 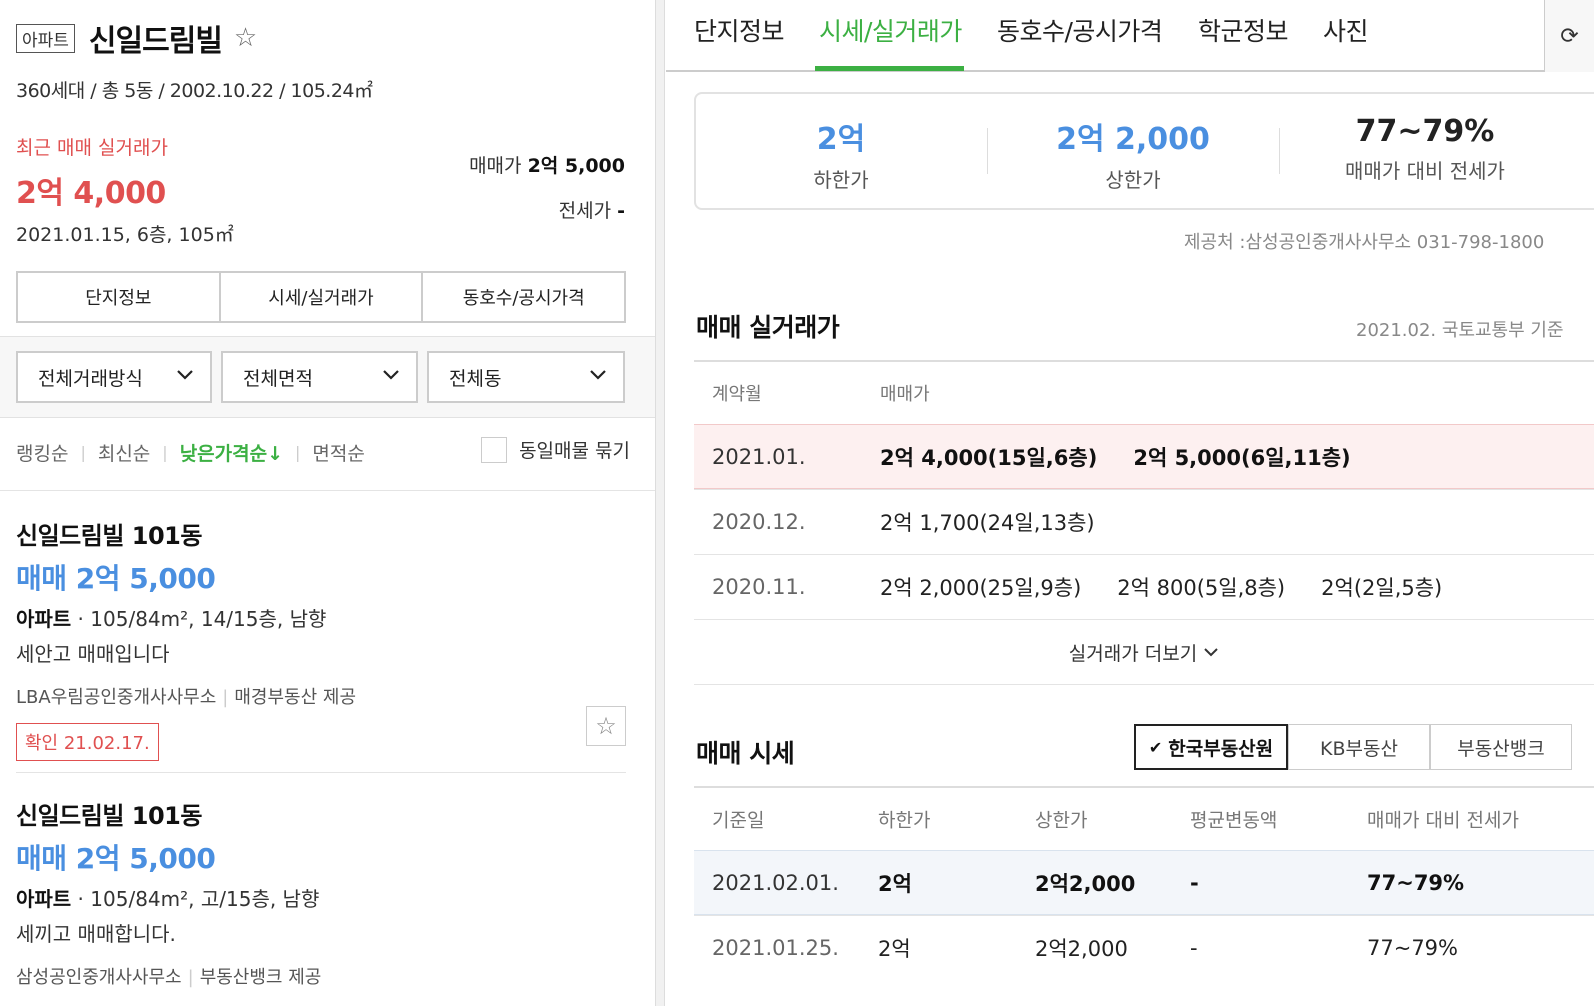 I want to click on source-tab-bank: 부동산뱅크, so click(x=1501, y=747).